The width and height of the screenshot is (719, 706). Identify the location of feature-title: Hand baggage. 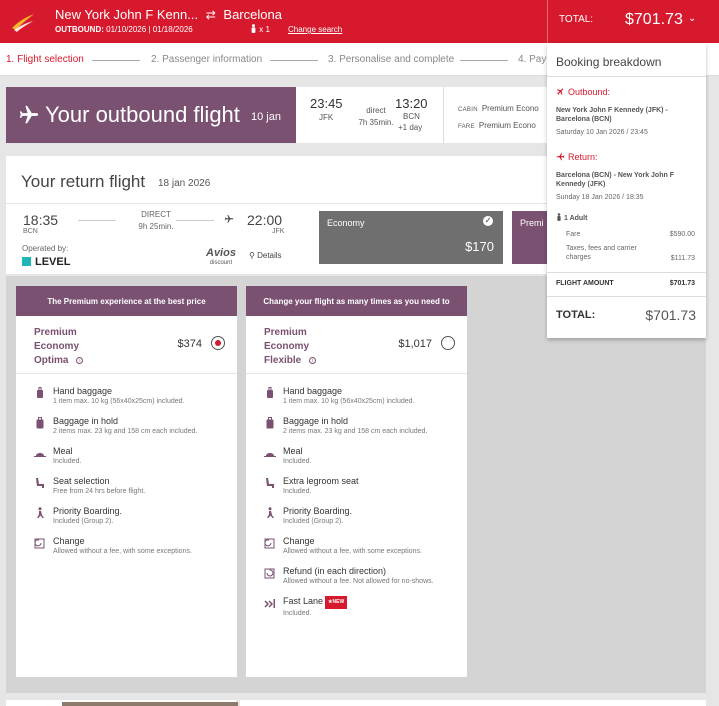
(83, 391).